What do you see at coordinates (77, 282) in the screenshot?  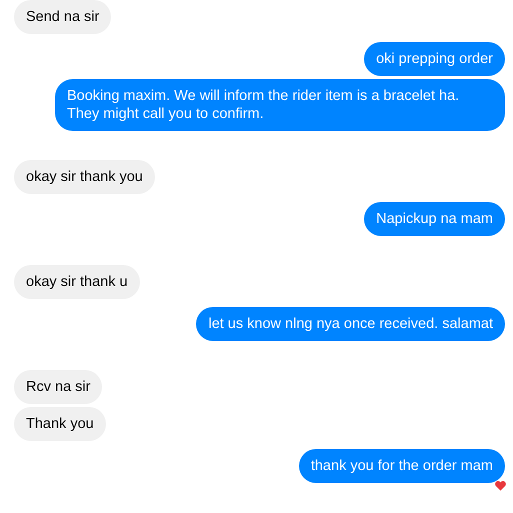 I see `message-bubble: okay sir thank u` at bounding box center [77, 282].